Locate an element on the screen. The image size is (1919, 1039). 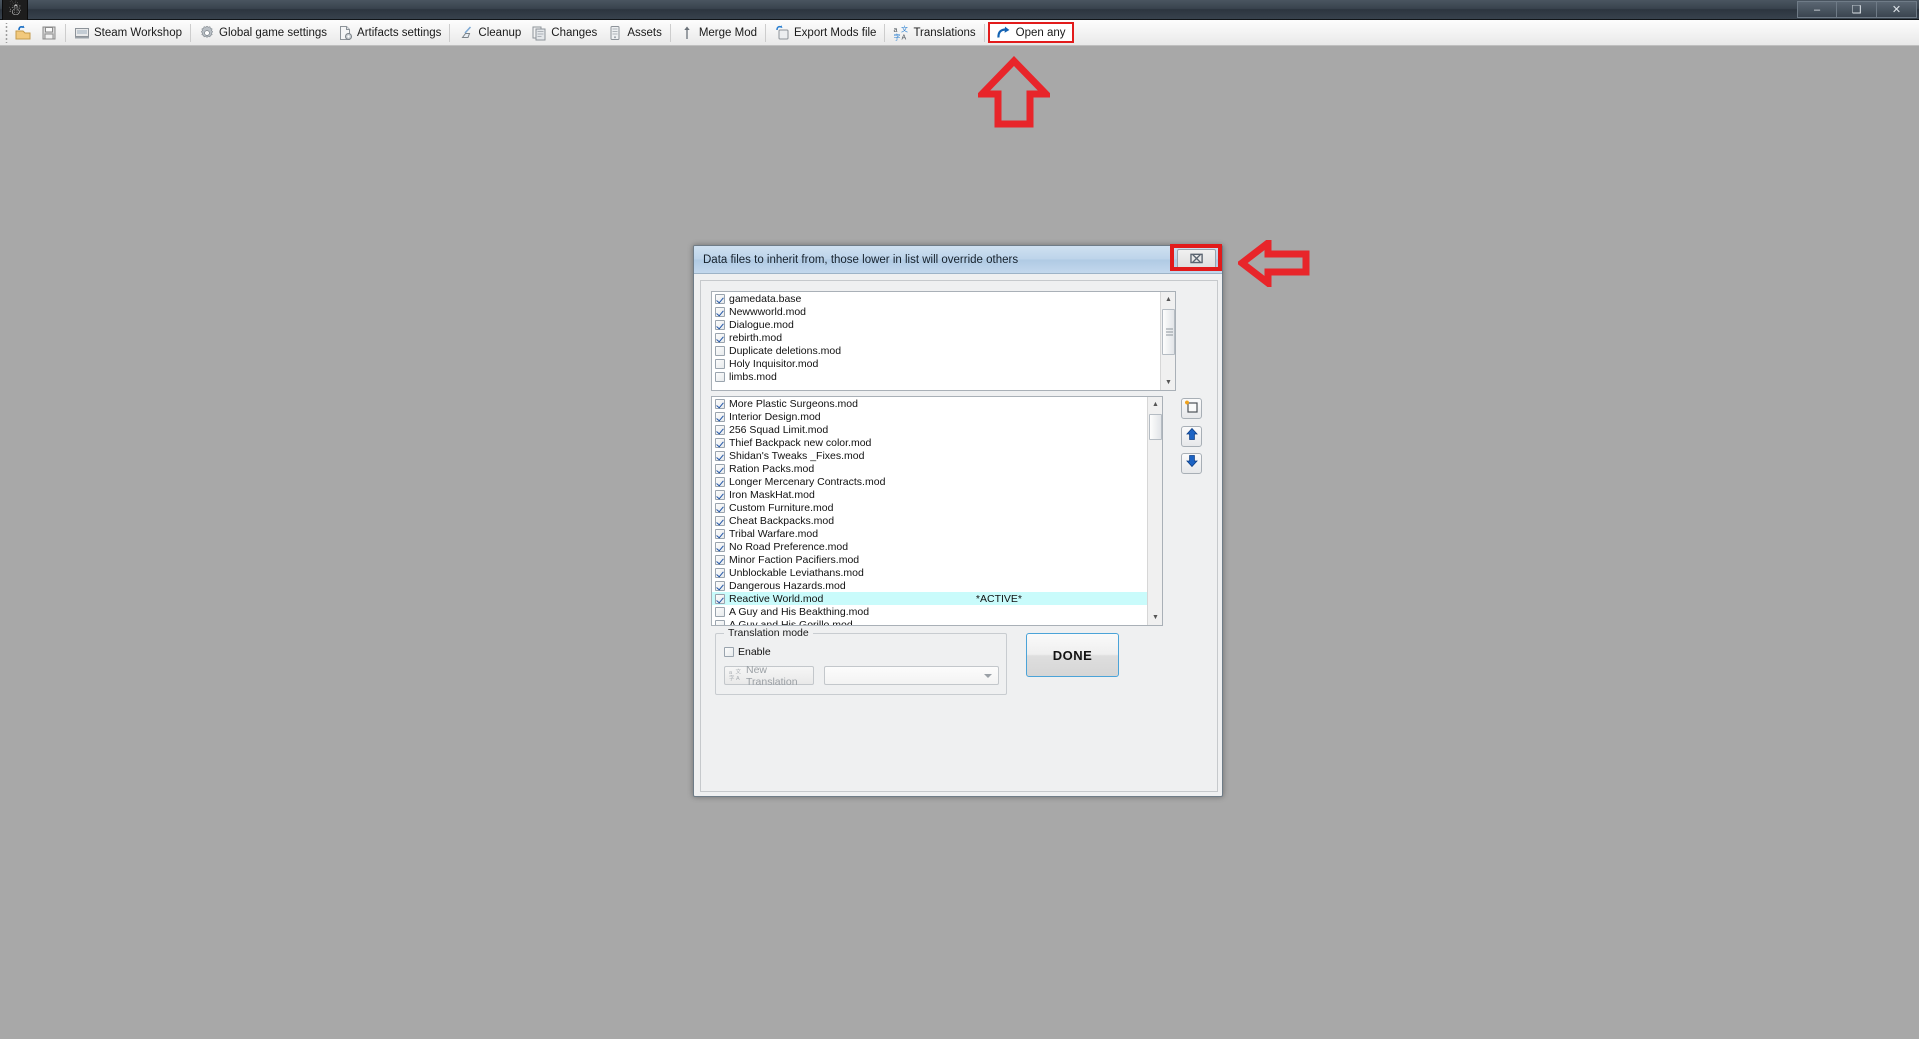
list-item-label: gamedata.base is located at coordinates (765, 298).